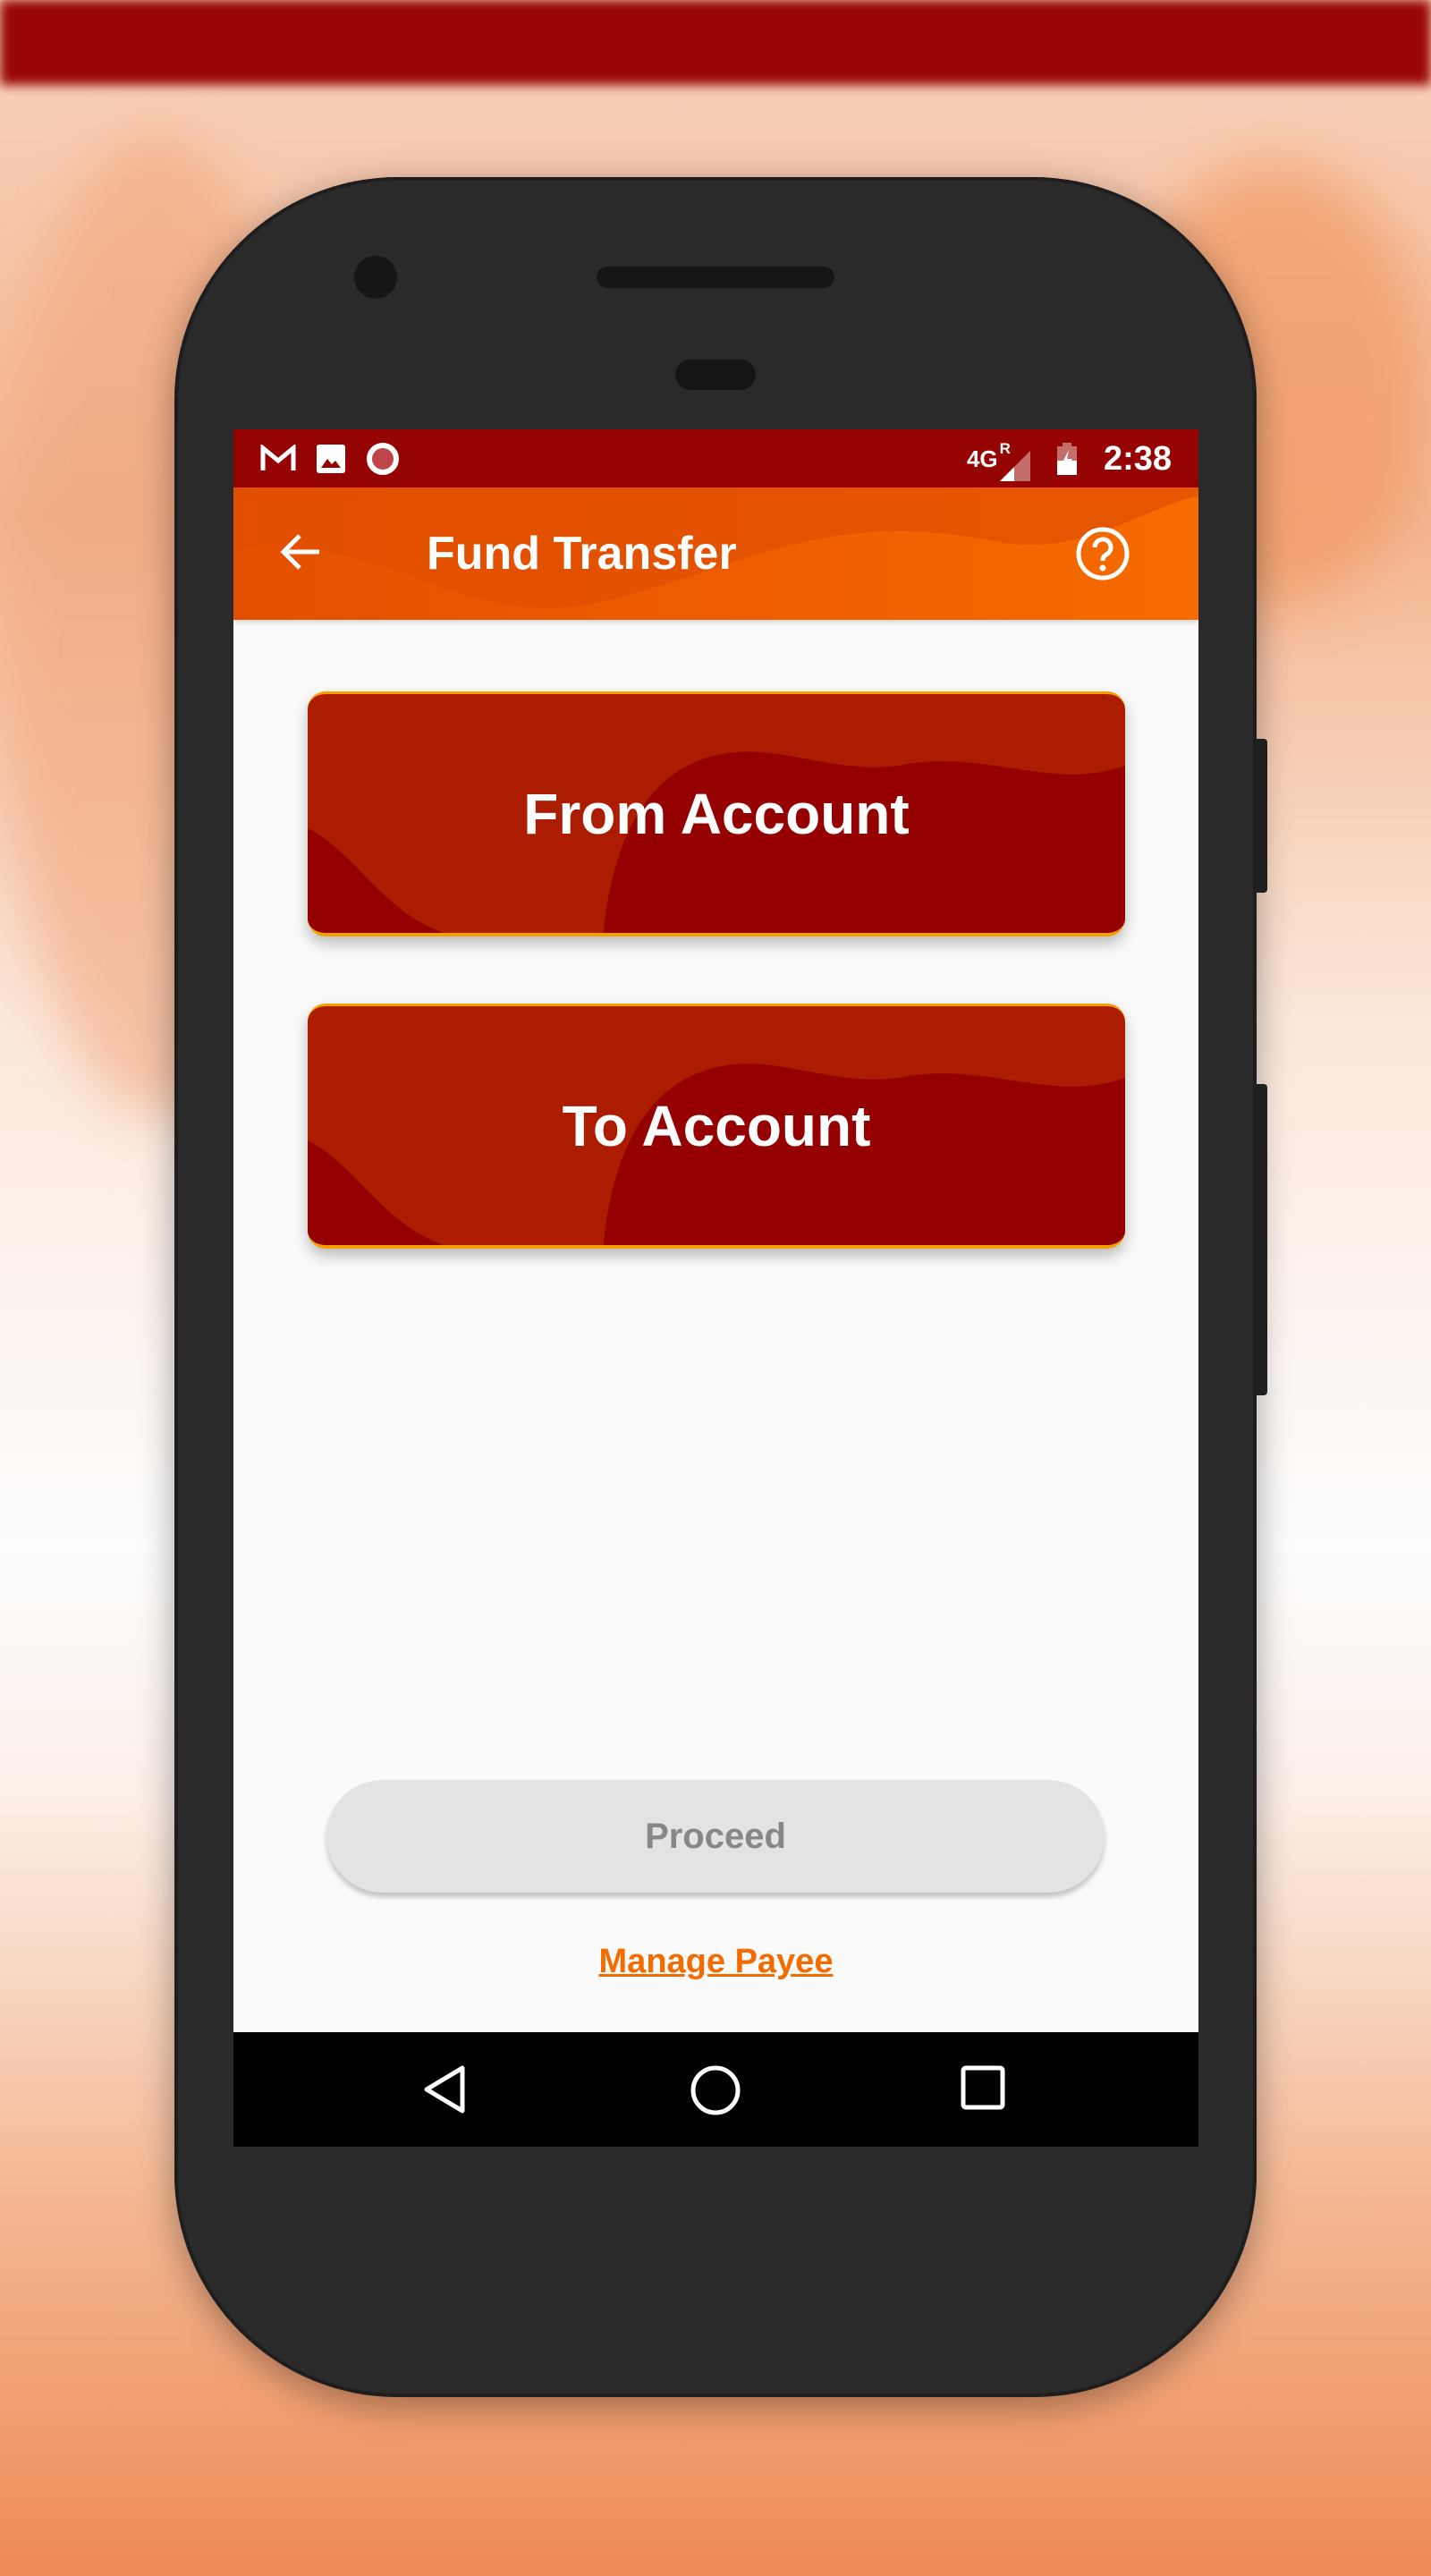  I want to click on power-button, so click(1261, 816).